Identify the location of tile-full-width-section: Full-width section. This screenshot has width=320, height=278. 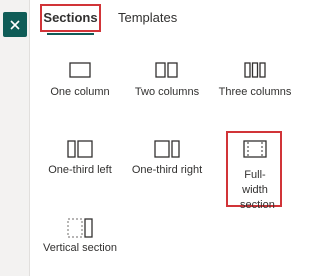
(255, 169).